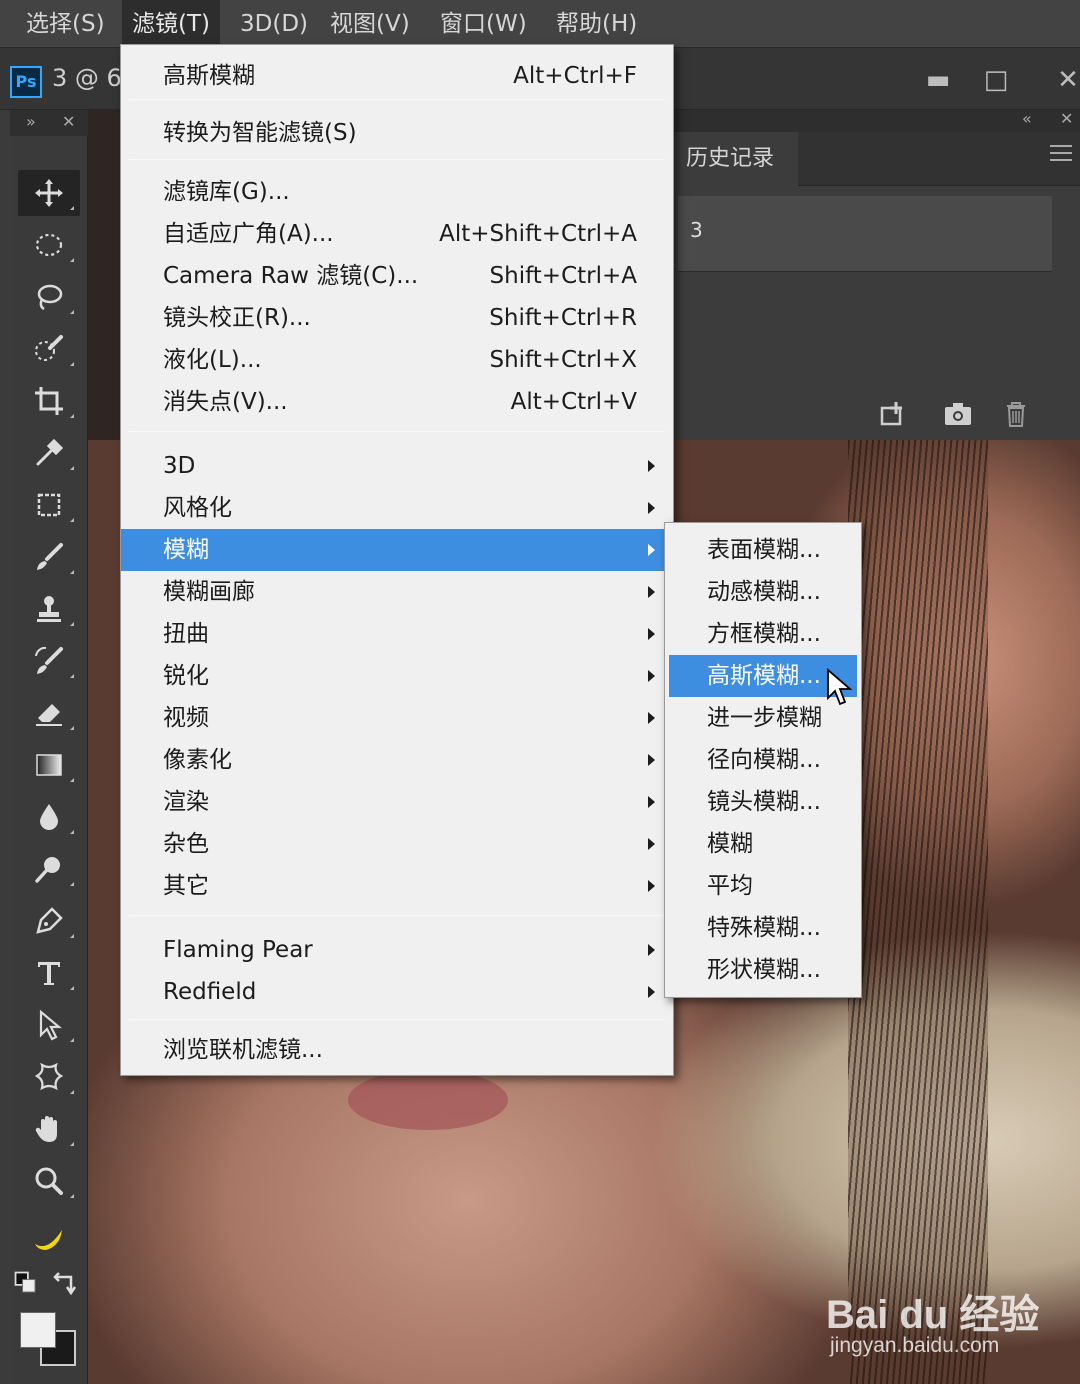 This screenshot has width=1080, height=1384. Describe the element at coordinates (397, 466) in the screenshot. I see `submenu-3d: 3D` at that location.